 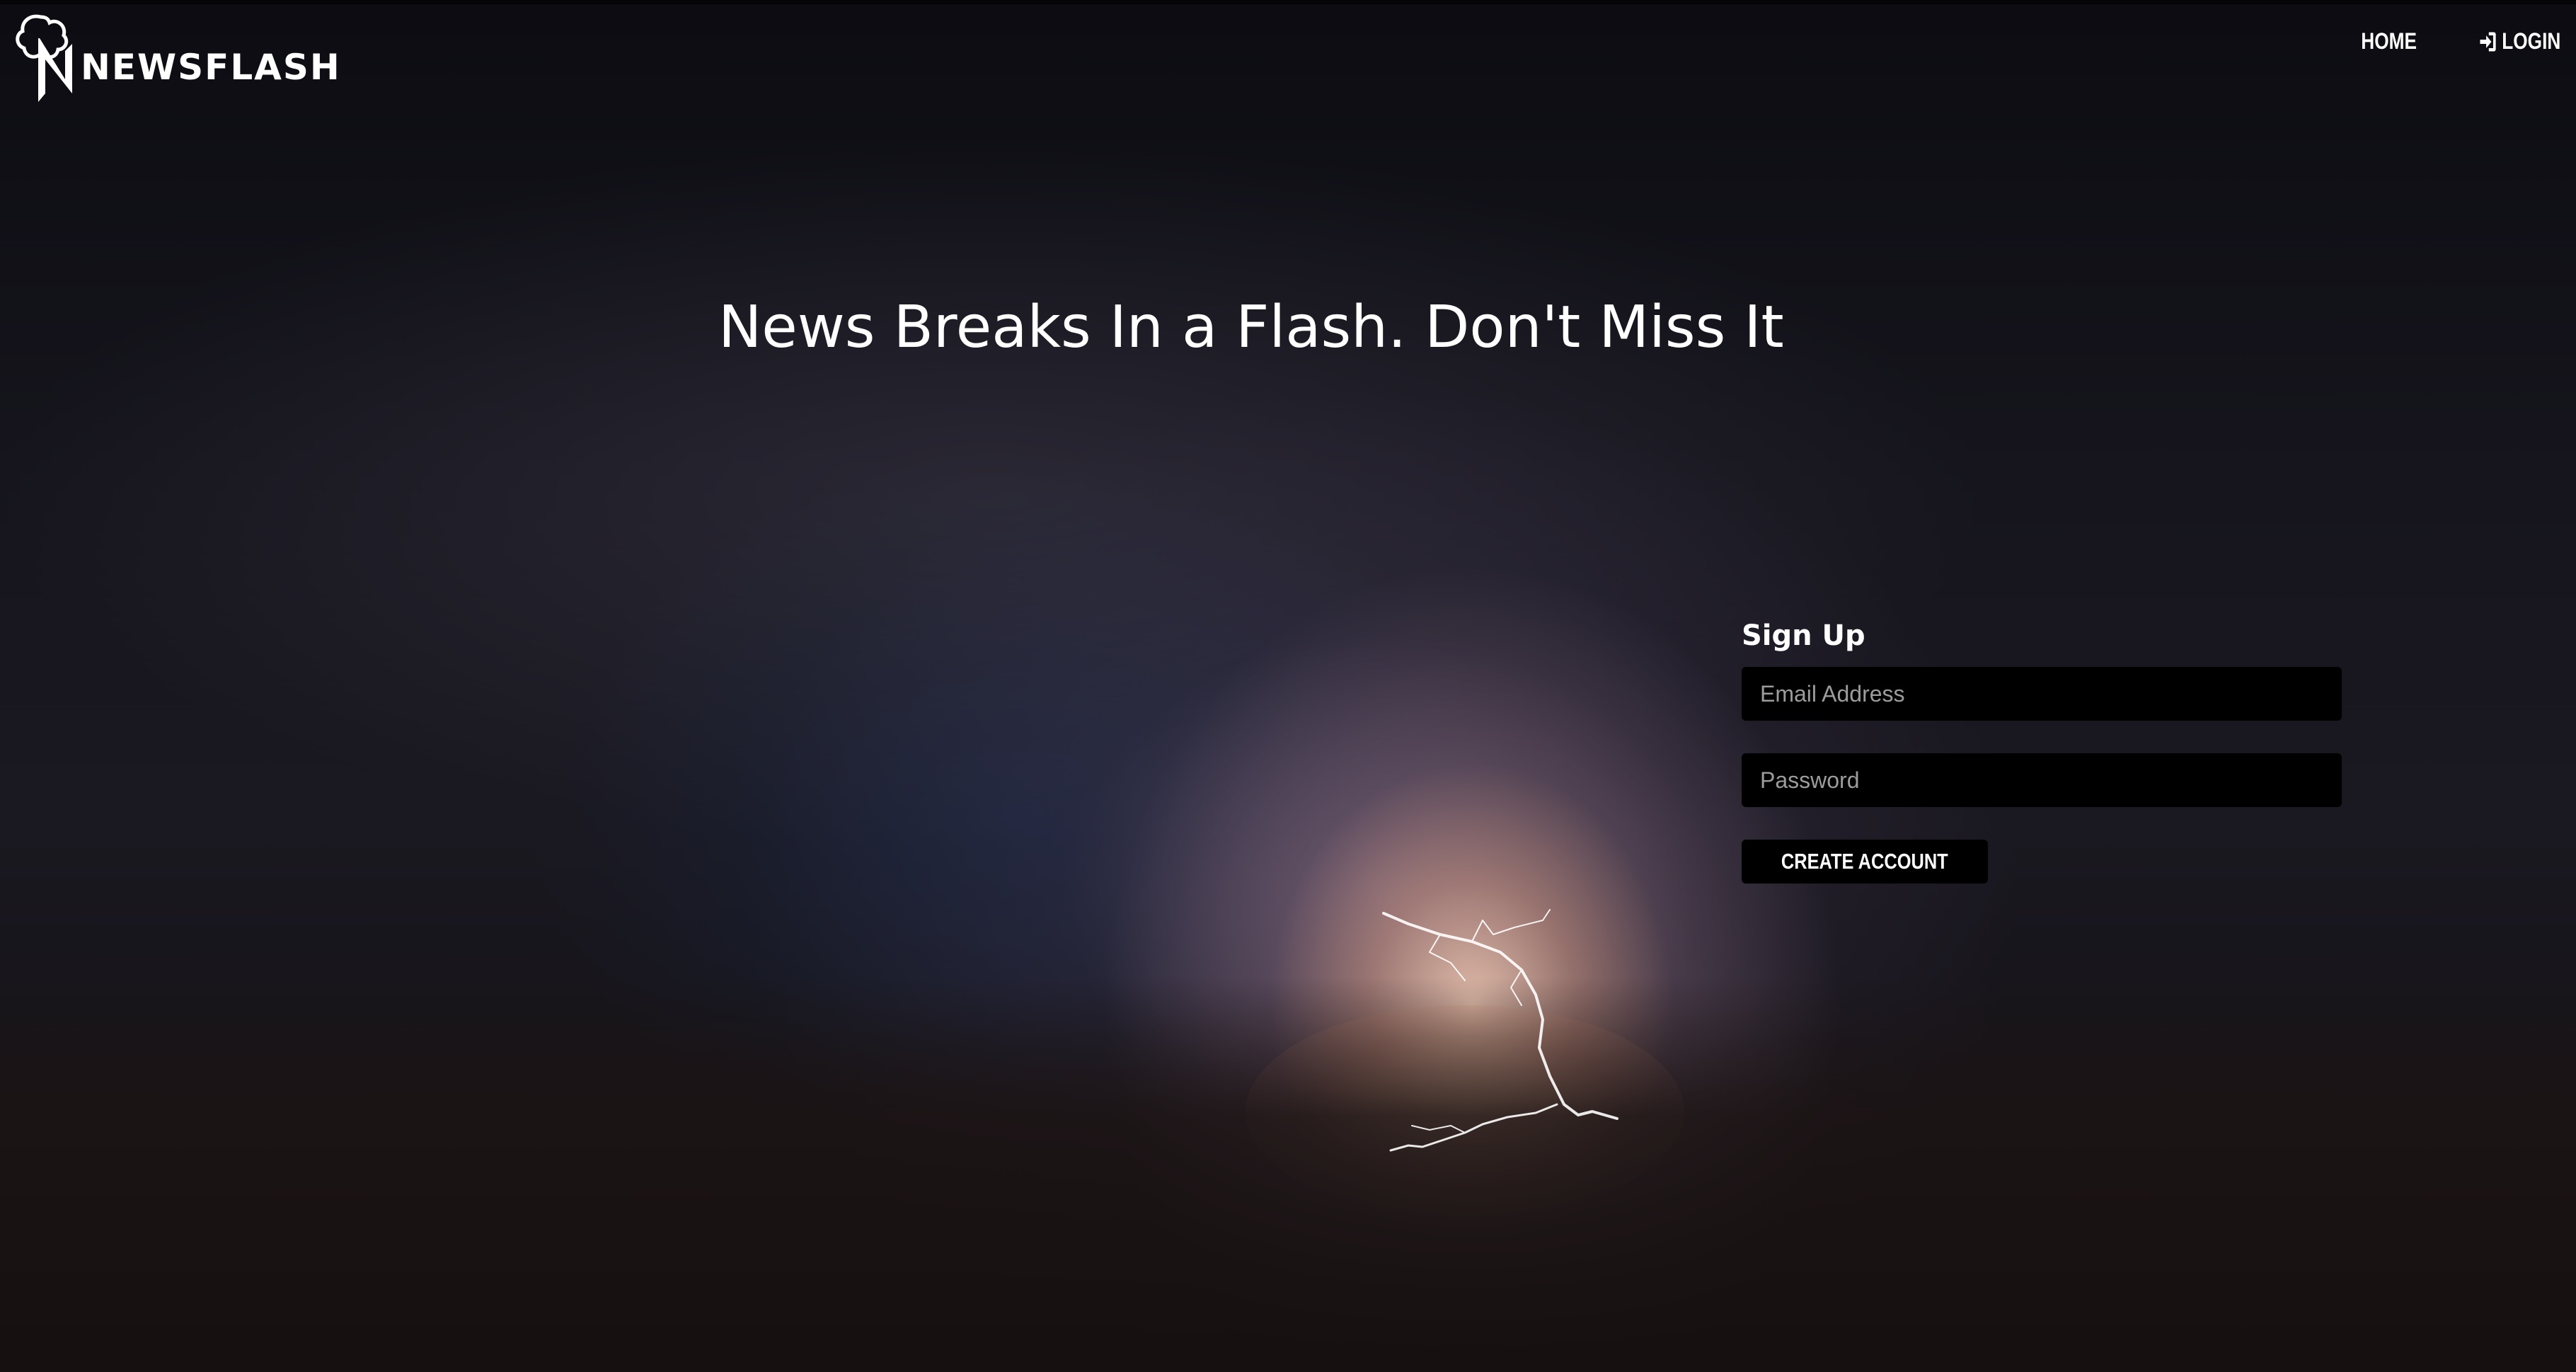 I want to click on nav-login-link: LOGIN, so click(x=2518, y=41).